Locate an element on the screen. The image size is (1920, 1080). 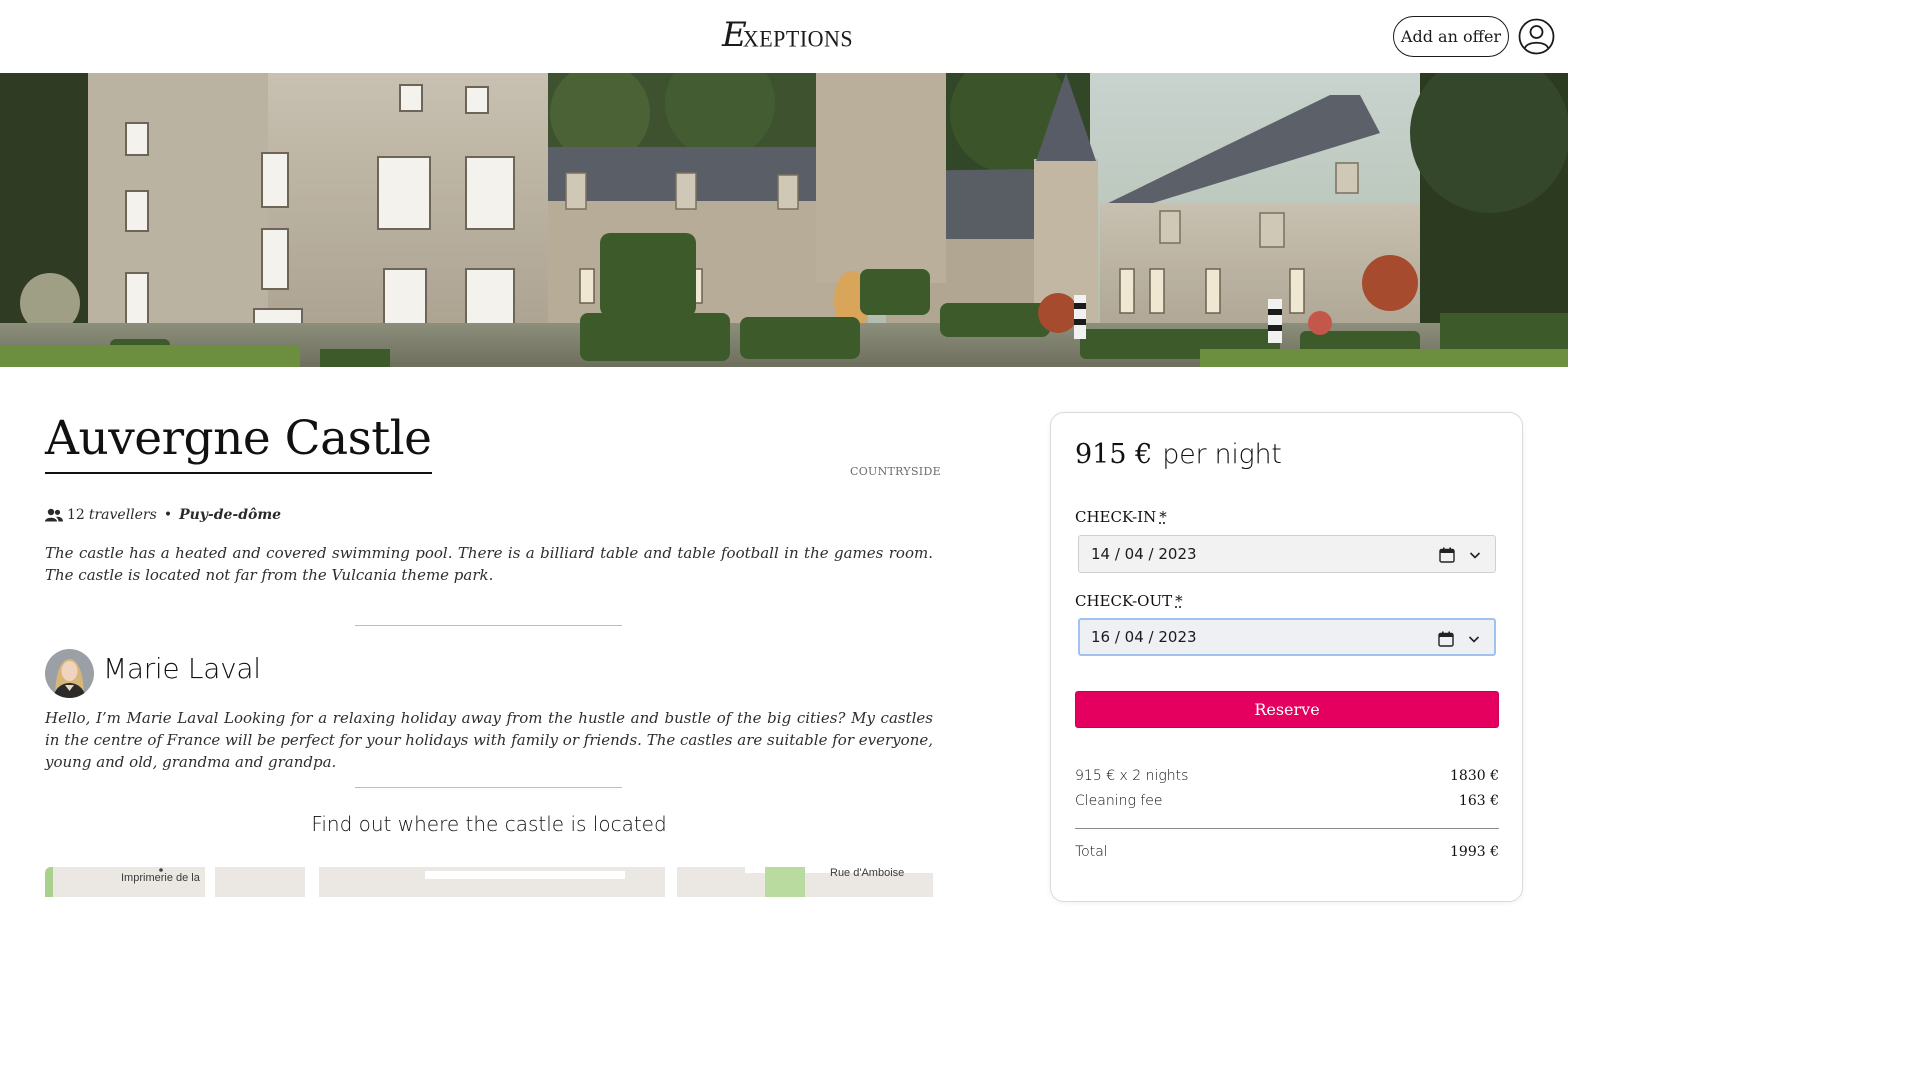
cleaning-label: Cleaning fee is located at coordinates (1119, 801).